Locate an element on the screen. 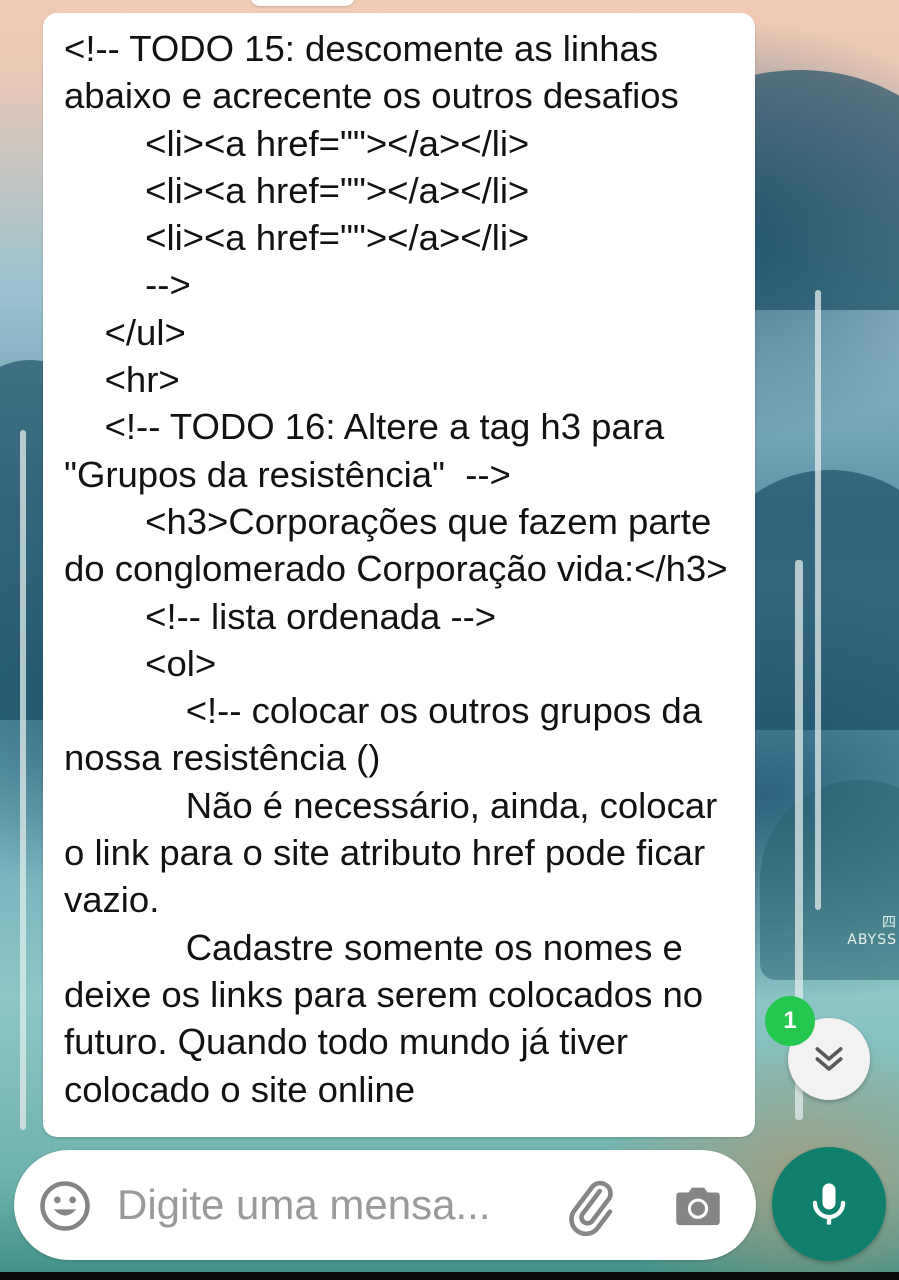 The height and width of the screenshot is (1280, 899). wallpaper-sign-text: 四 ABYSS is located at coordinates (872, 931).